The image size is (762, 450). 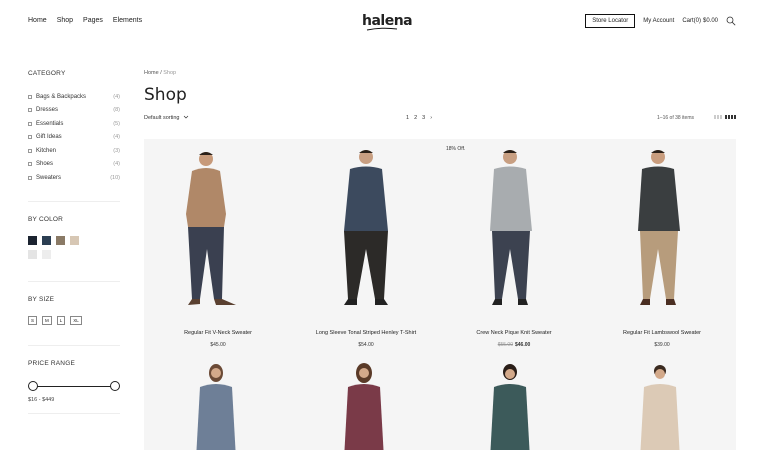 I want to click on page-link-1: 1, so click(x=407, y=118).